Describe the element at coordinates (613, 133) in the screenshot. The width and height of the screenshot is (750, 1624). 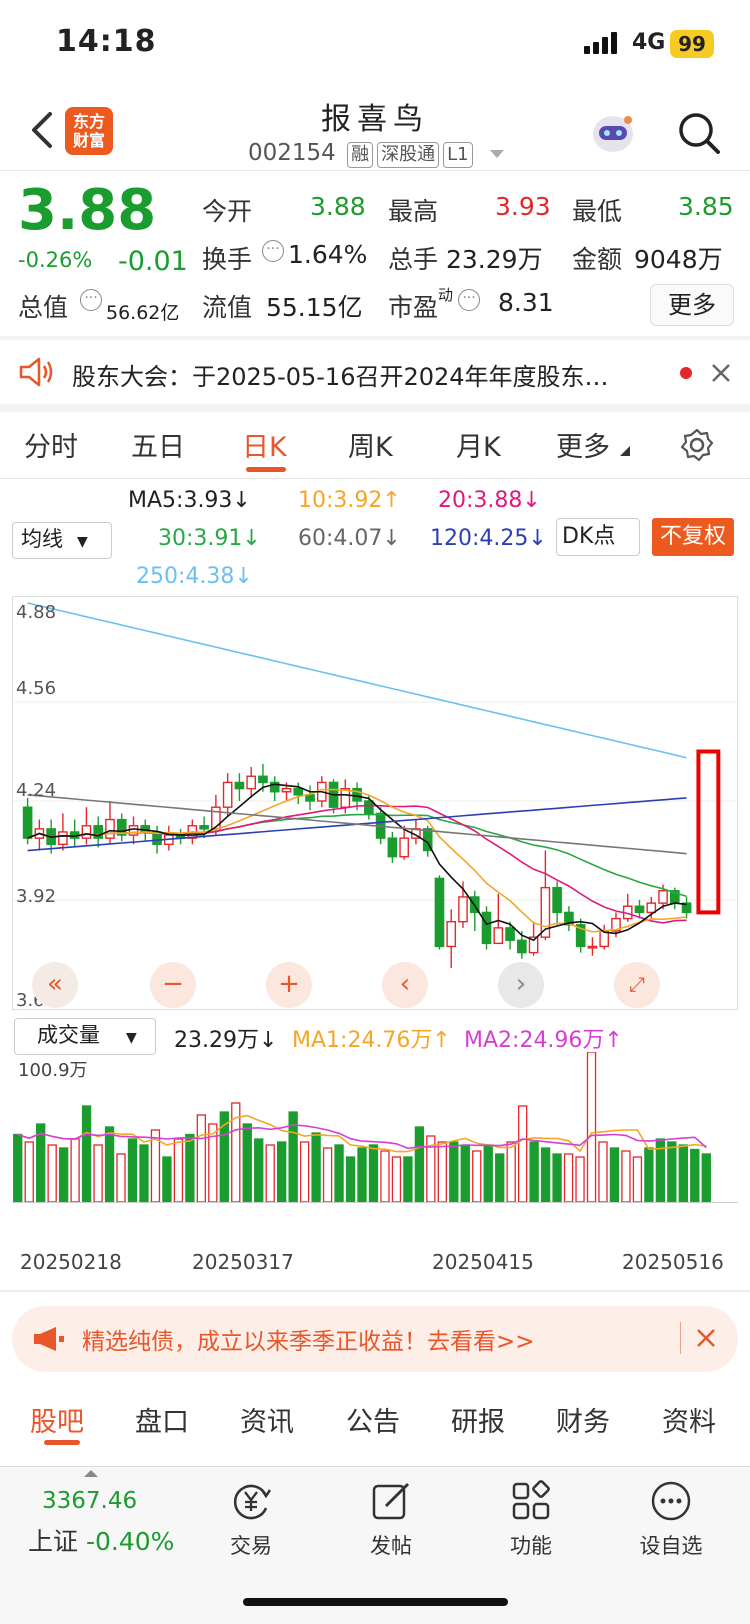
I see `assistant-robot-icon` at that location.